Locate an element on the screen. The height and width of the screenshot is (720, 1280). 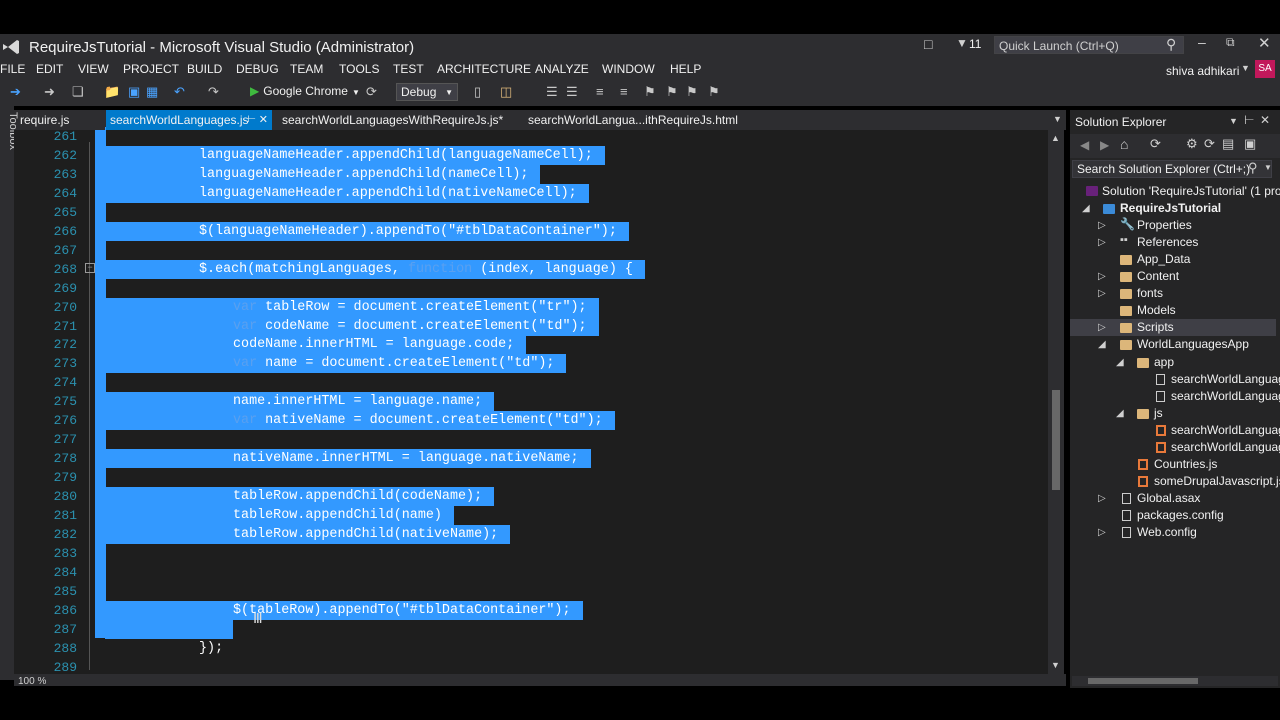
editor-horizontal-scrollbar is located at coordinates (540, 680).